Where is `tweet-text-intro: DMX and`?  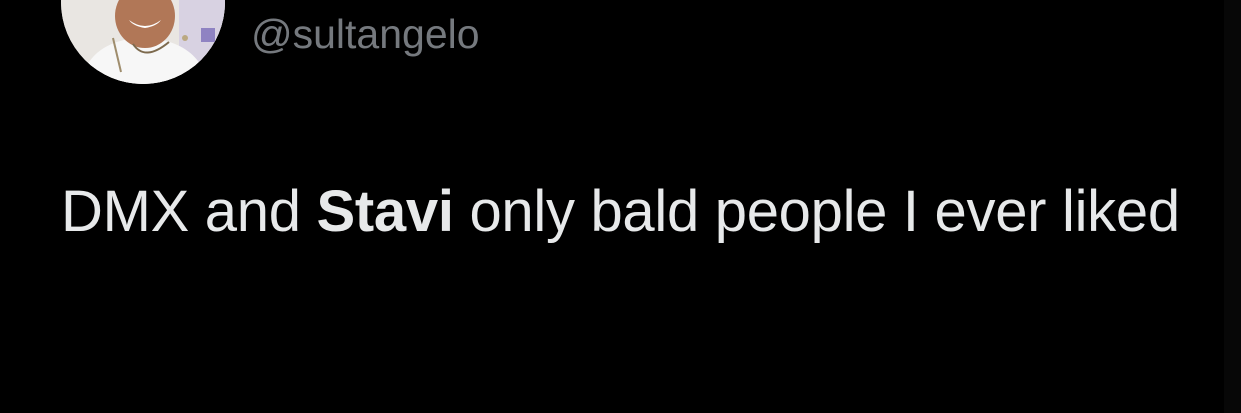
tweet-text-intro: DMX and is located at coordinates (189, 211).